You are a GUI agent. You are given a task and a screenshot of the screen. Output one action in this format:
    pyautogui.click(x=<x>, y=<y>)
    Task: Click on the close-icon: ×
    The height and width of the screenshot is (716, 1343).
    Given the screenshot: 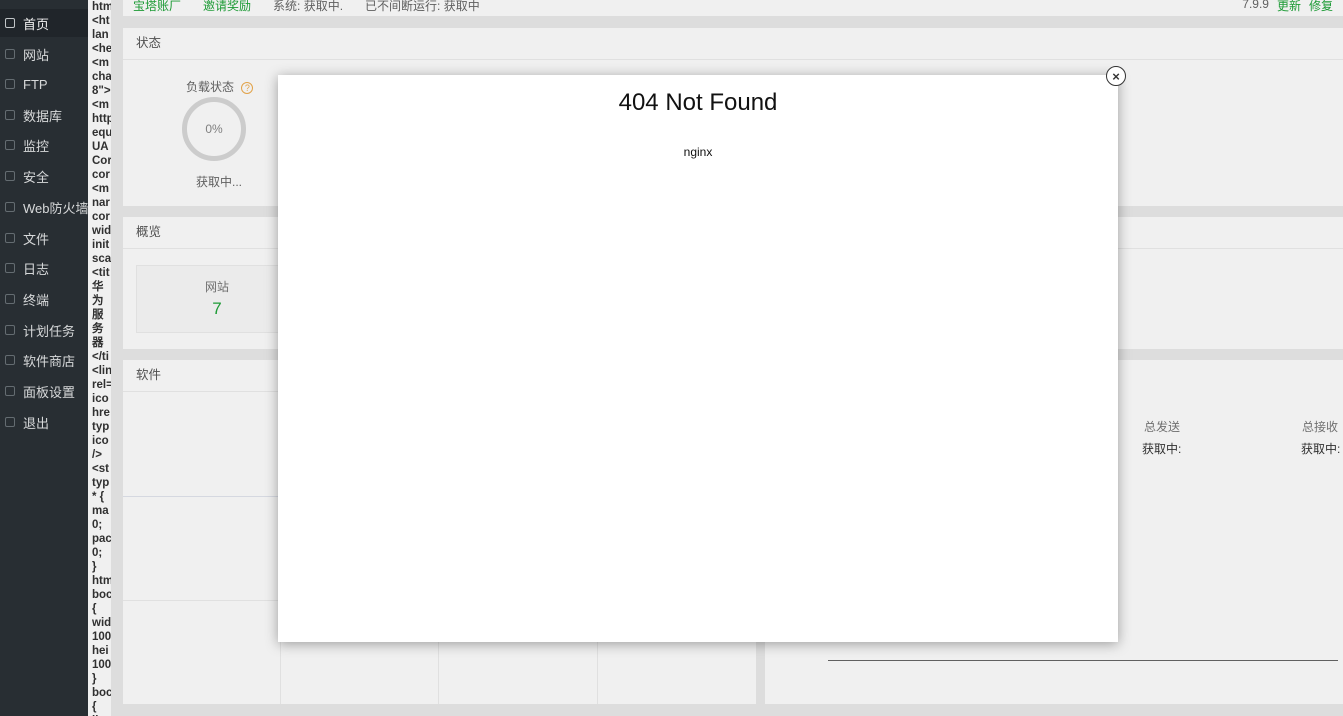 What is the action you would take?
    pyautogui.click(x=1116, y=76)
    